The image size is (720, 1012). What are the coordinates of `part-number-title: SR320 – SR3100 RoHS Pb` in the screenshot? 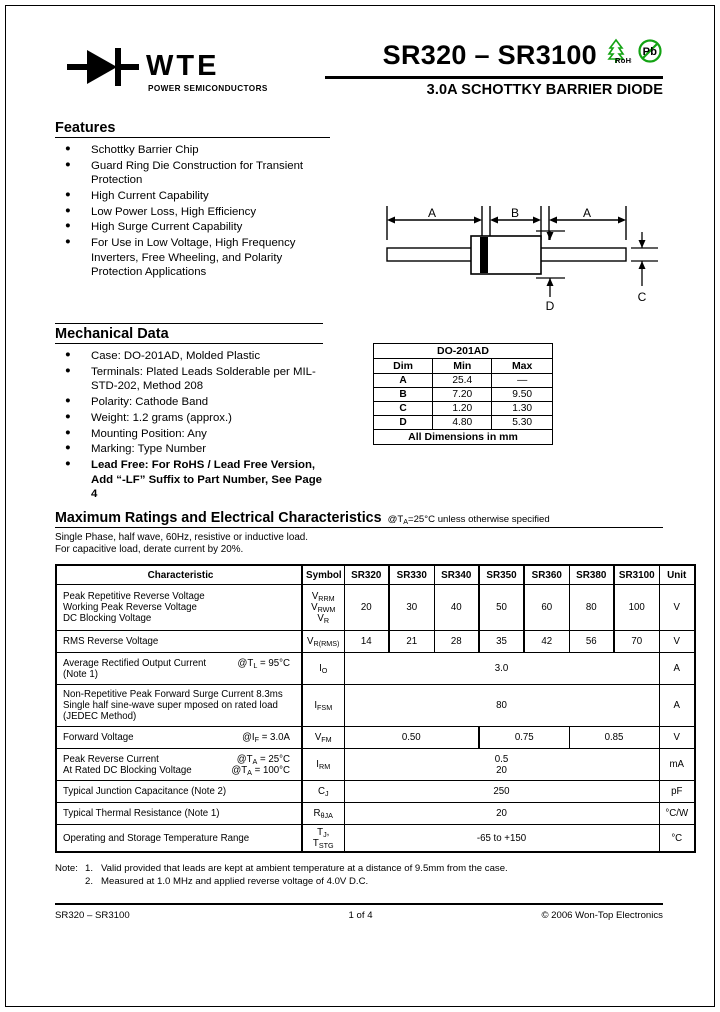 It's located at (494, 55).